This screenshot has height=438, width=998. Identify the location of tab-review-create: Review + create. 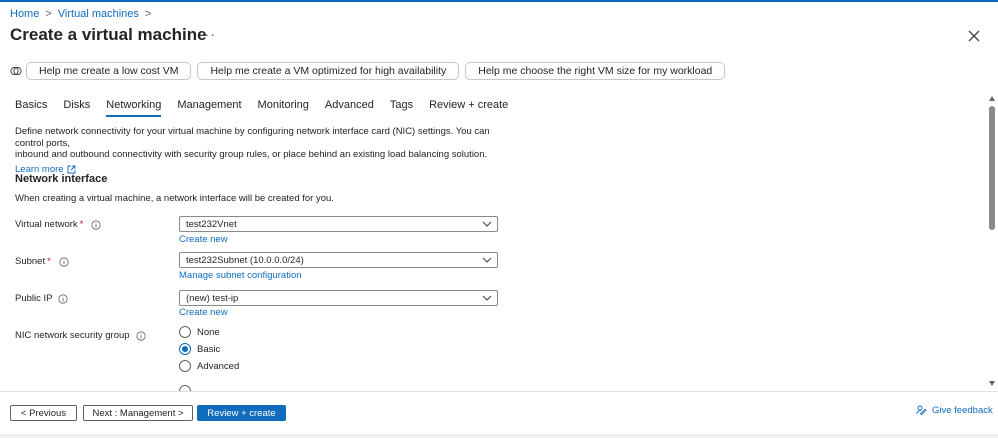
(468, 108).